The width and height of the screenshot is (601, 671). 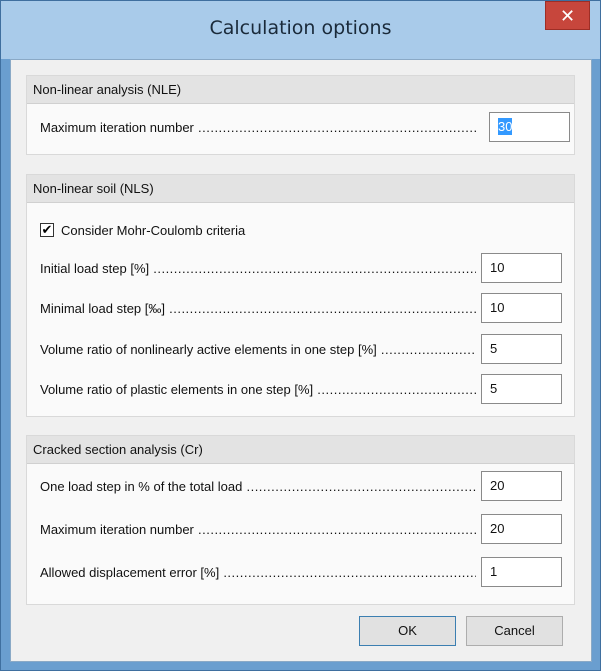 I want to click on dialog-title: Calculation options, so click(x=300, y=28).